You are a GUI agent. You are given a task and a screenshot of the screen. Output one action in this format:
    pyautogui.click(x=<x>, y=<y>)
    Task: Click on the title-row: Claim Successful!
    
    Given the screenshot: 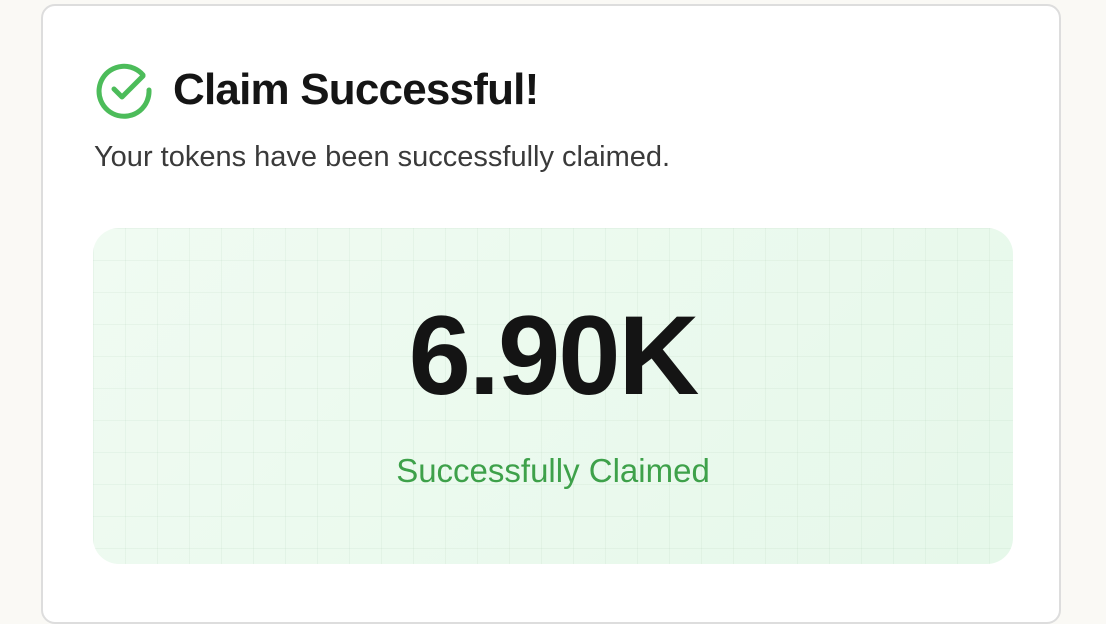 What is the action you would take?
    pyautogui.click(x=317, y=90)
    